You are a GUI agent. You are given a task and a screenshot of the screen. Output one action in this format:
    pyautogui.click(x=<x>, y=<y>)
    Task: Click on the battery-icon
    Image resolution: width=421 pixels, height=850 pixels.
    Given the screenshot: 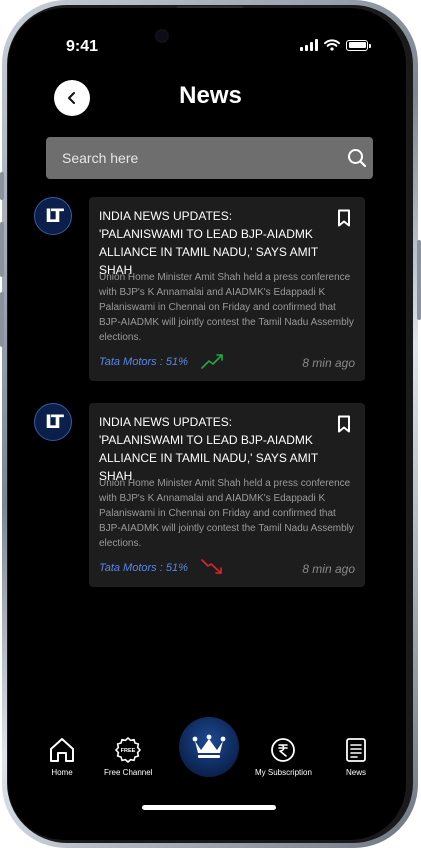 What is the action you would take?
    pyautogui.click(x=358, y=45)
    